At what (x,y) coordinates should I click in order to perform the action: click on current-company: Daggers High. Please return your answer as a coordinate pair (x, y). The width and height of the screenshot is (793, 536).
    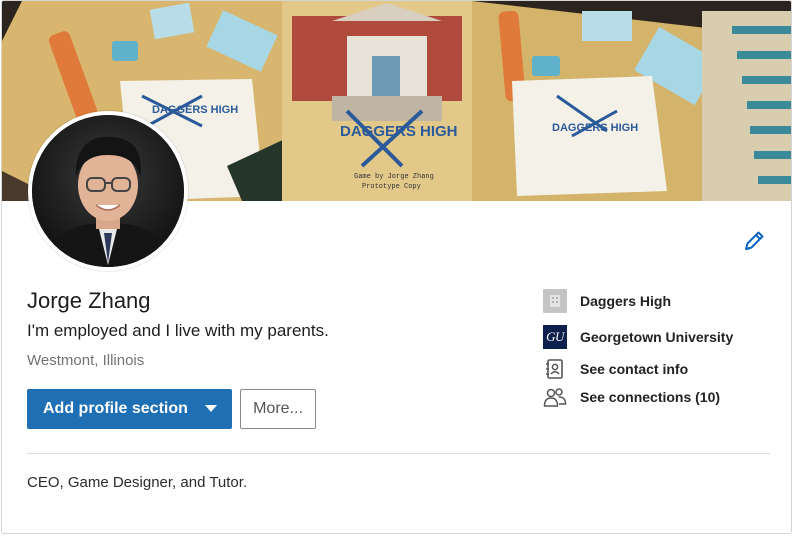
    Looking at the image, I should click on (607, 301).